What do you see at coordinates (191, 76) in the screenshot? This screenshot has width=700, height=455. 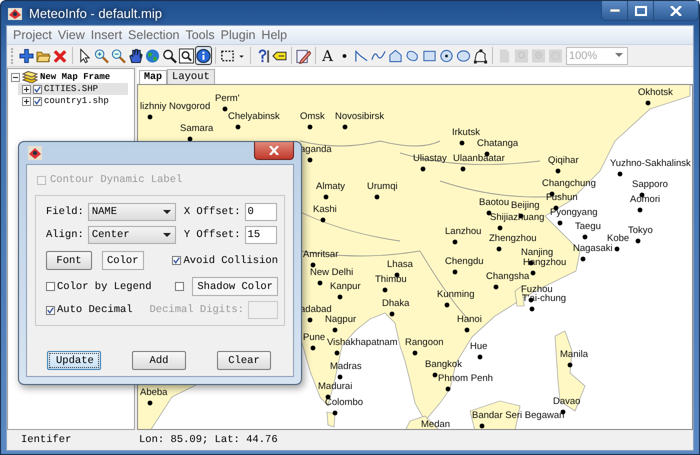 I see `tab: Layout` at bounding box center [191, 76].